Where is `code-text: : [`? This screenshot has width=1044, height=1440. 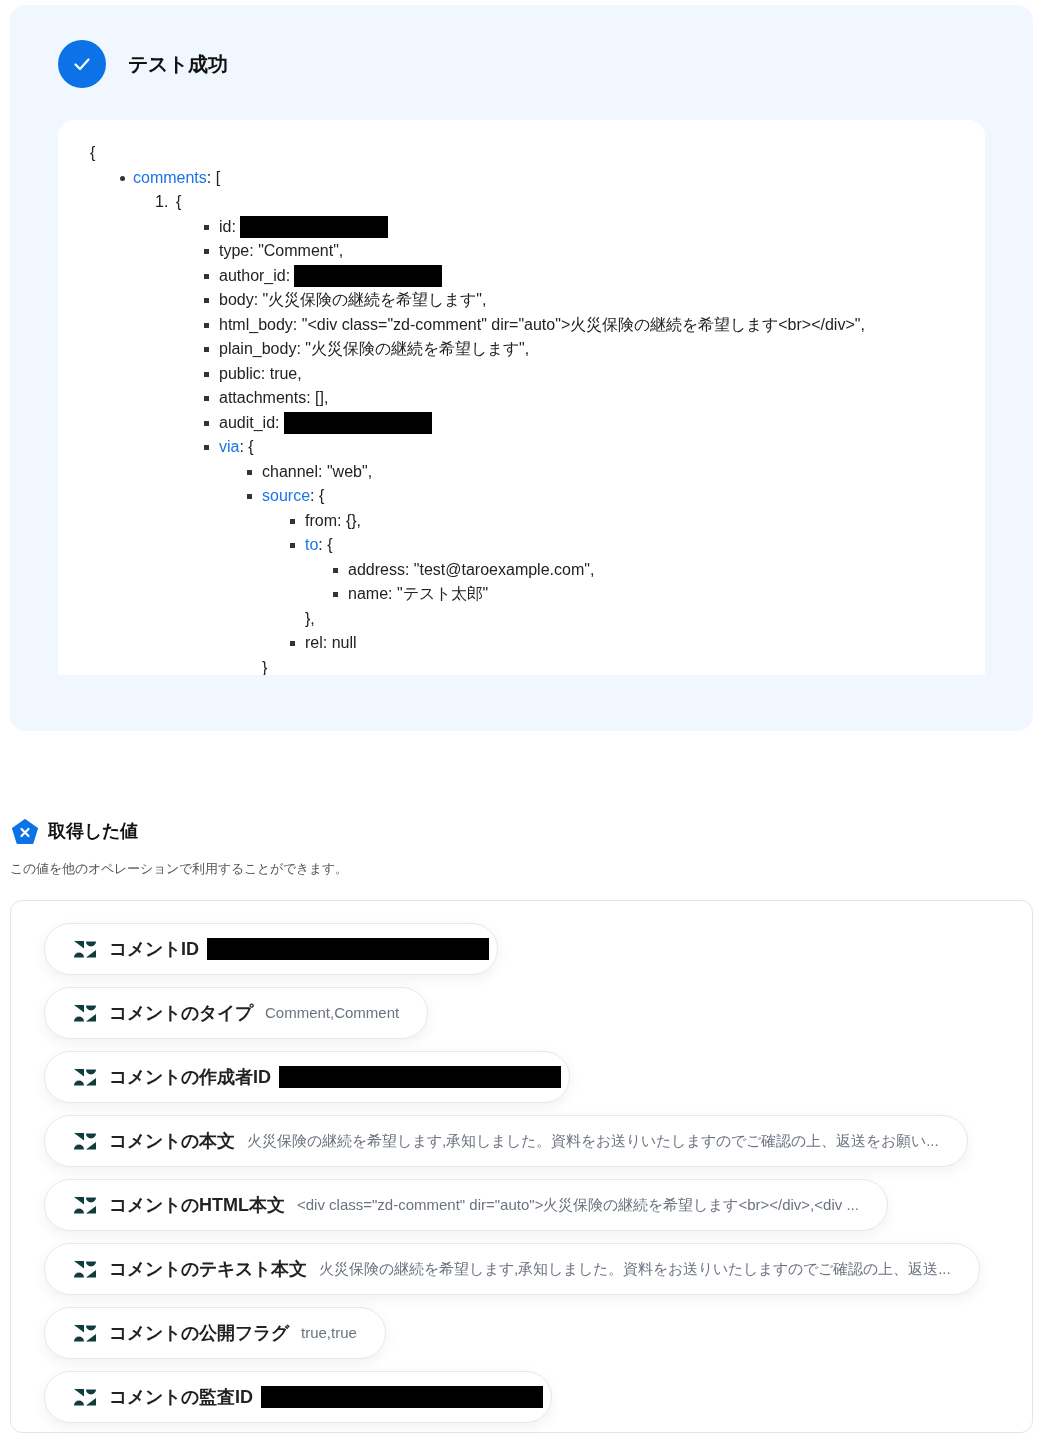 code-text: : [ is located at coordinates (213, 177).